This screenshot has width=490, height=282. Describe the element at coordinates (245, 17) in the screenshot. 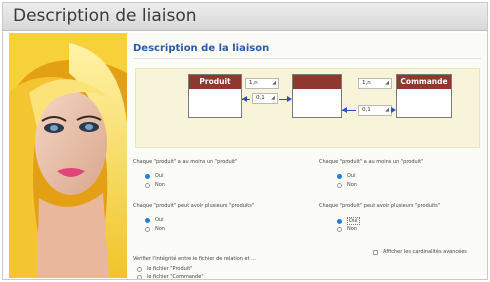

I see `title-bar: Description de liaison` at that location.